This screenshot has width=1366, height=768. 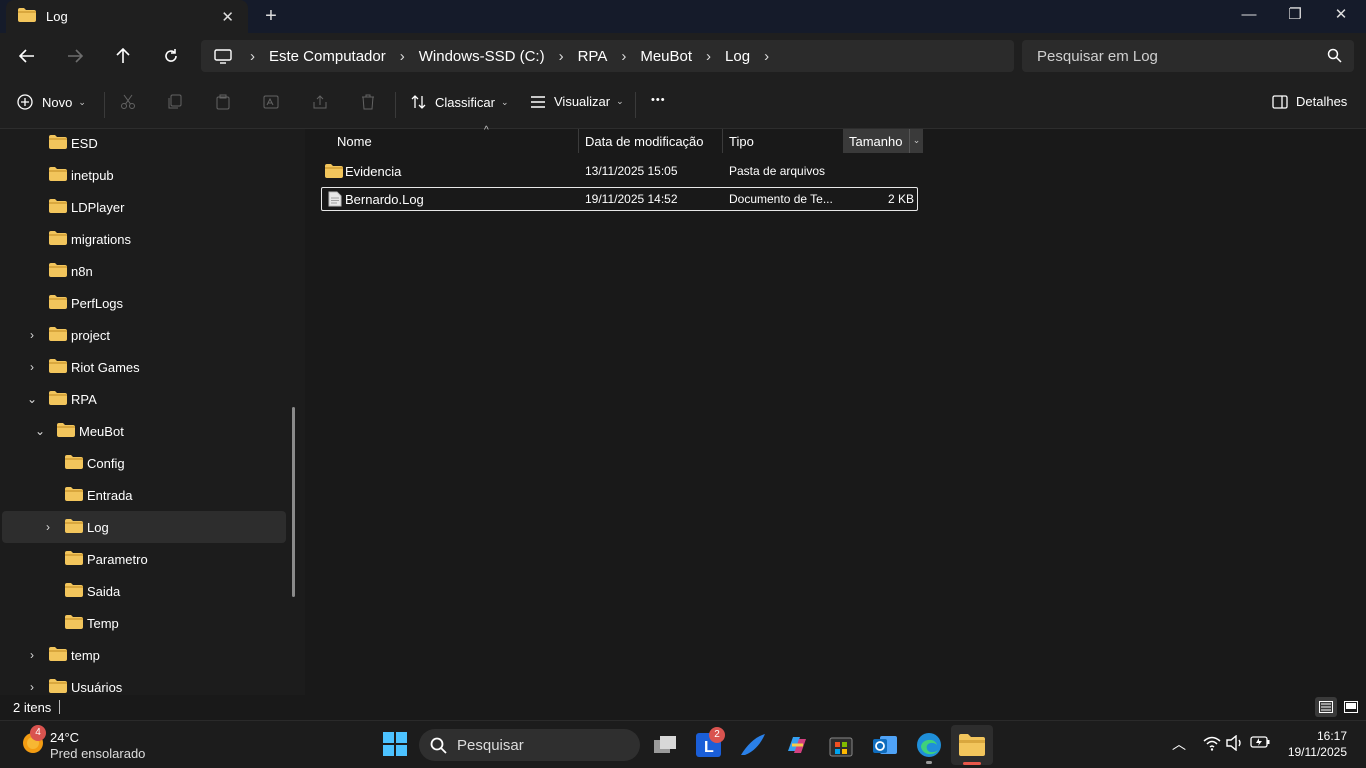 I want to click on l-app-badge: 2, so click(x=717, y=735).